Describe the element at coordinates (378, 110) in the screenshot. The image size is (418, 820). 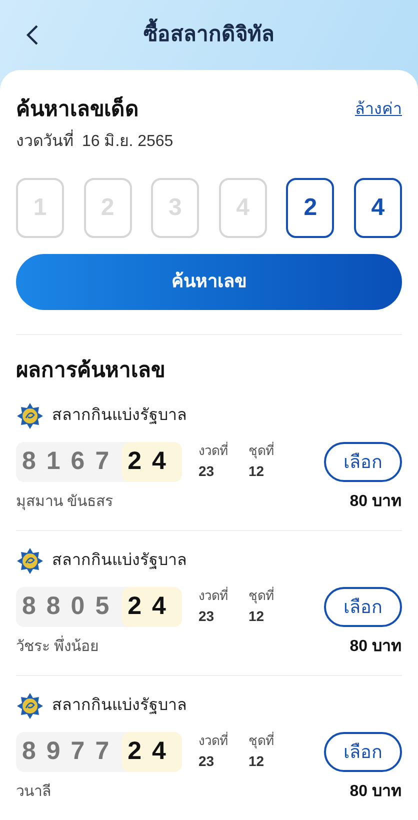
I see `clear-link: ล้างค่า` at that location.